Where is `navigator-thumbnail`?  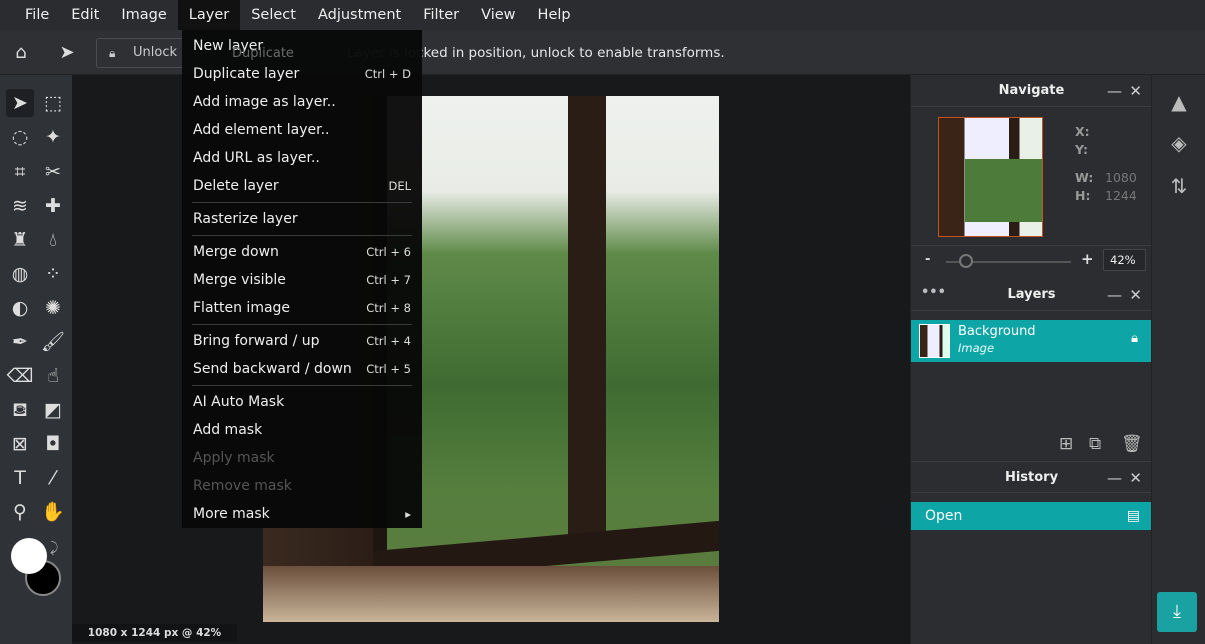 navigator-thumbnail is located at coordinates (990, 177).